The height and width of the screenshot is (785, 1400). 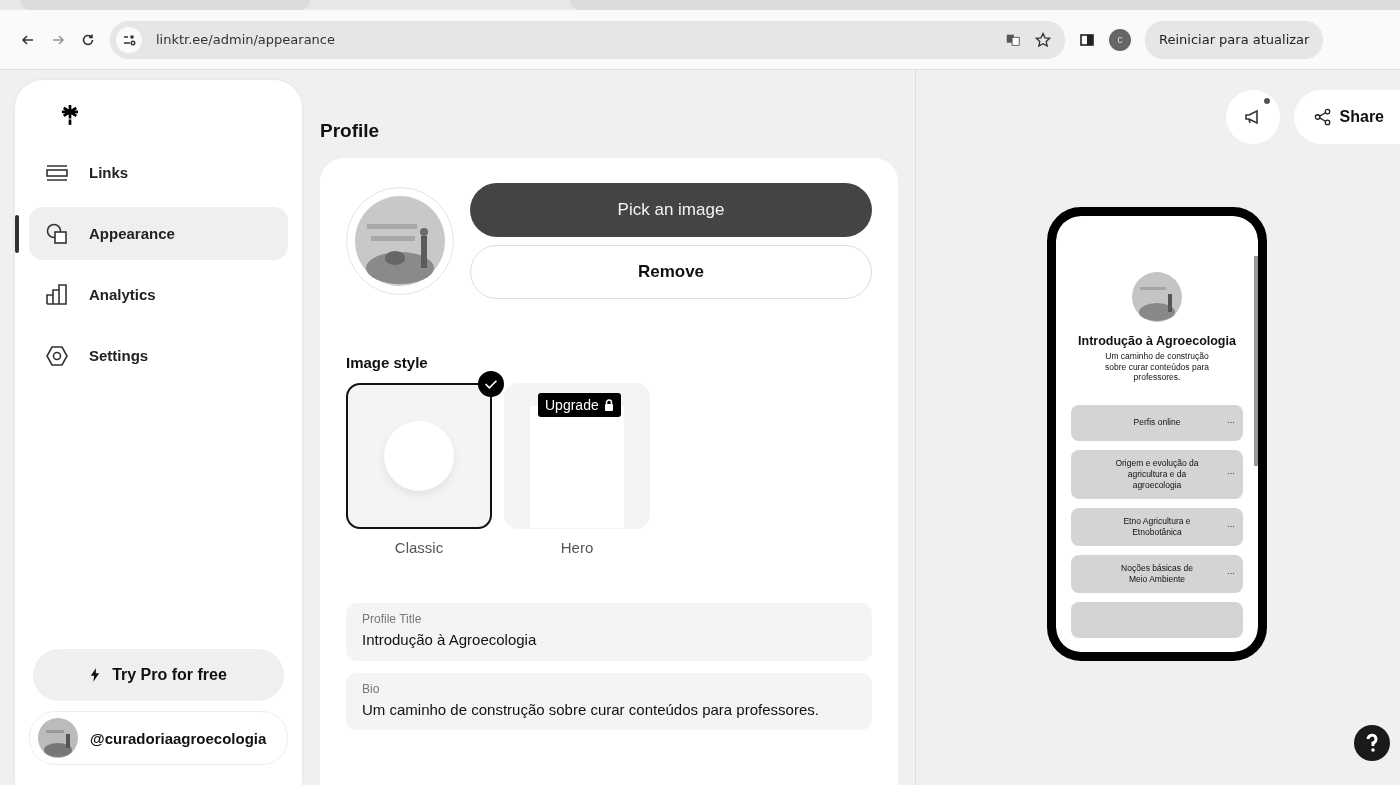 I want to click on section-heading: Profile, so click(x=350, y=131).